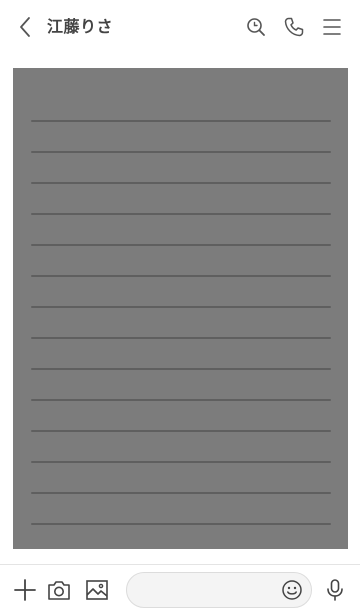 The height and width of the screenshot is (616, 360). I want to click on plus-icon, so click(25, 590).